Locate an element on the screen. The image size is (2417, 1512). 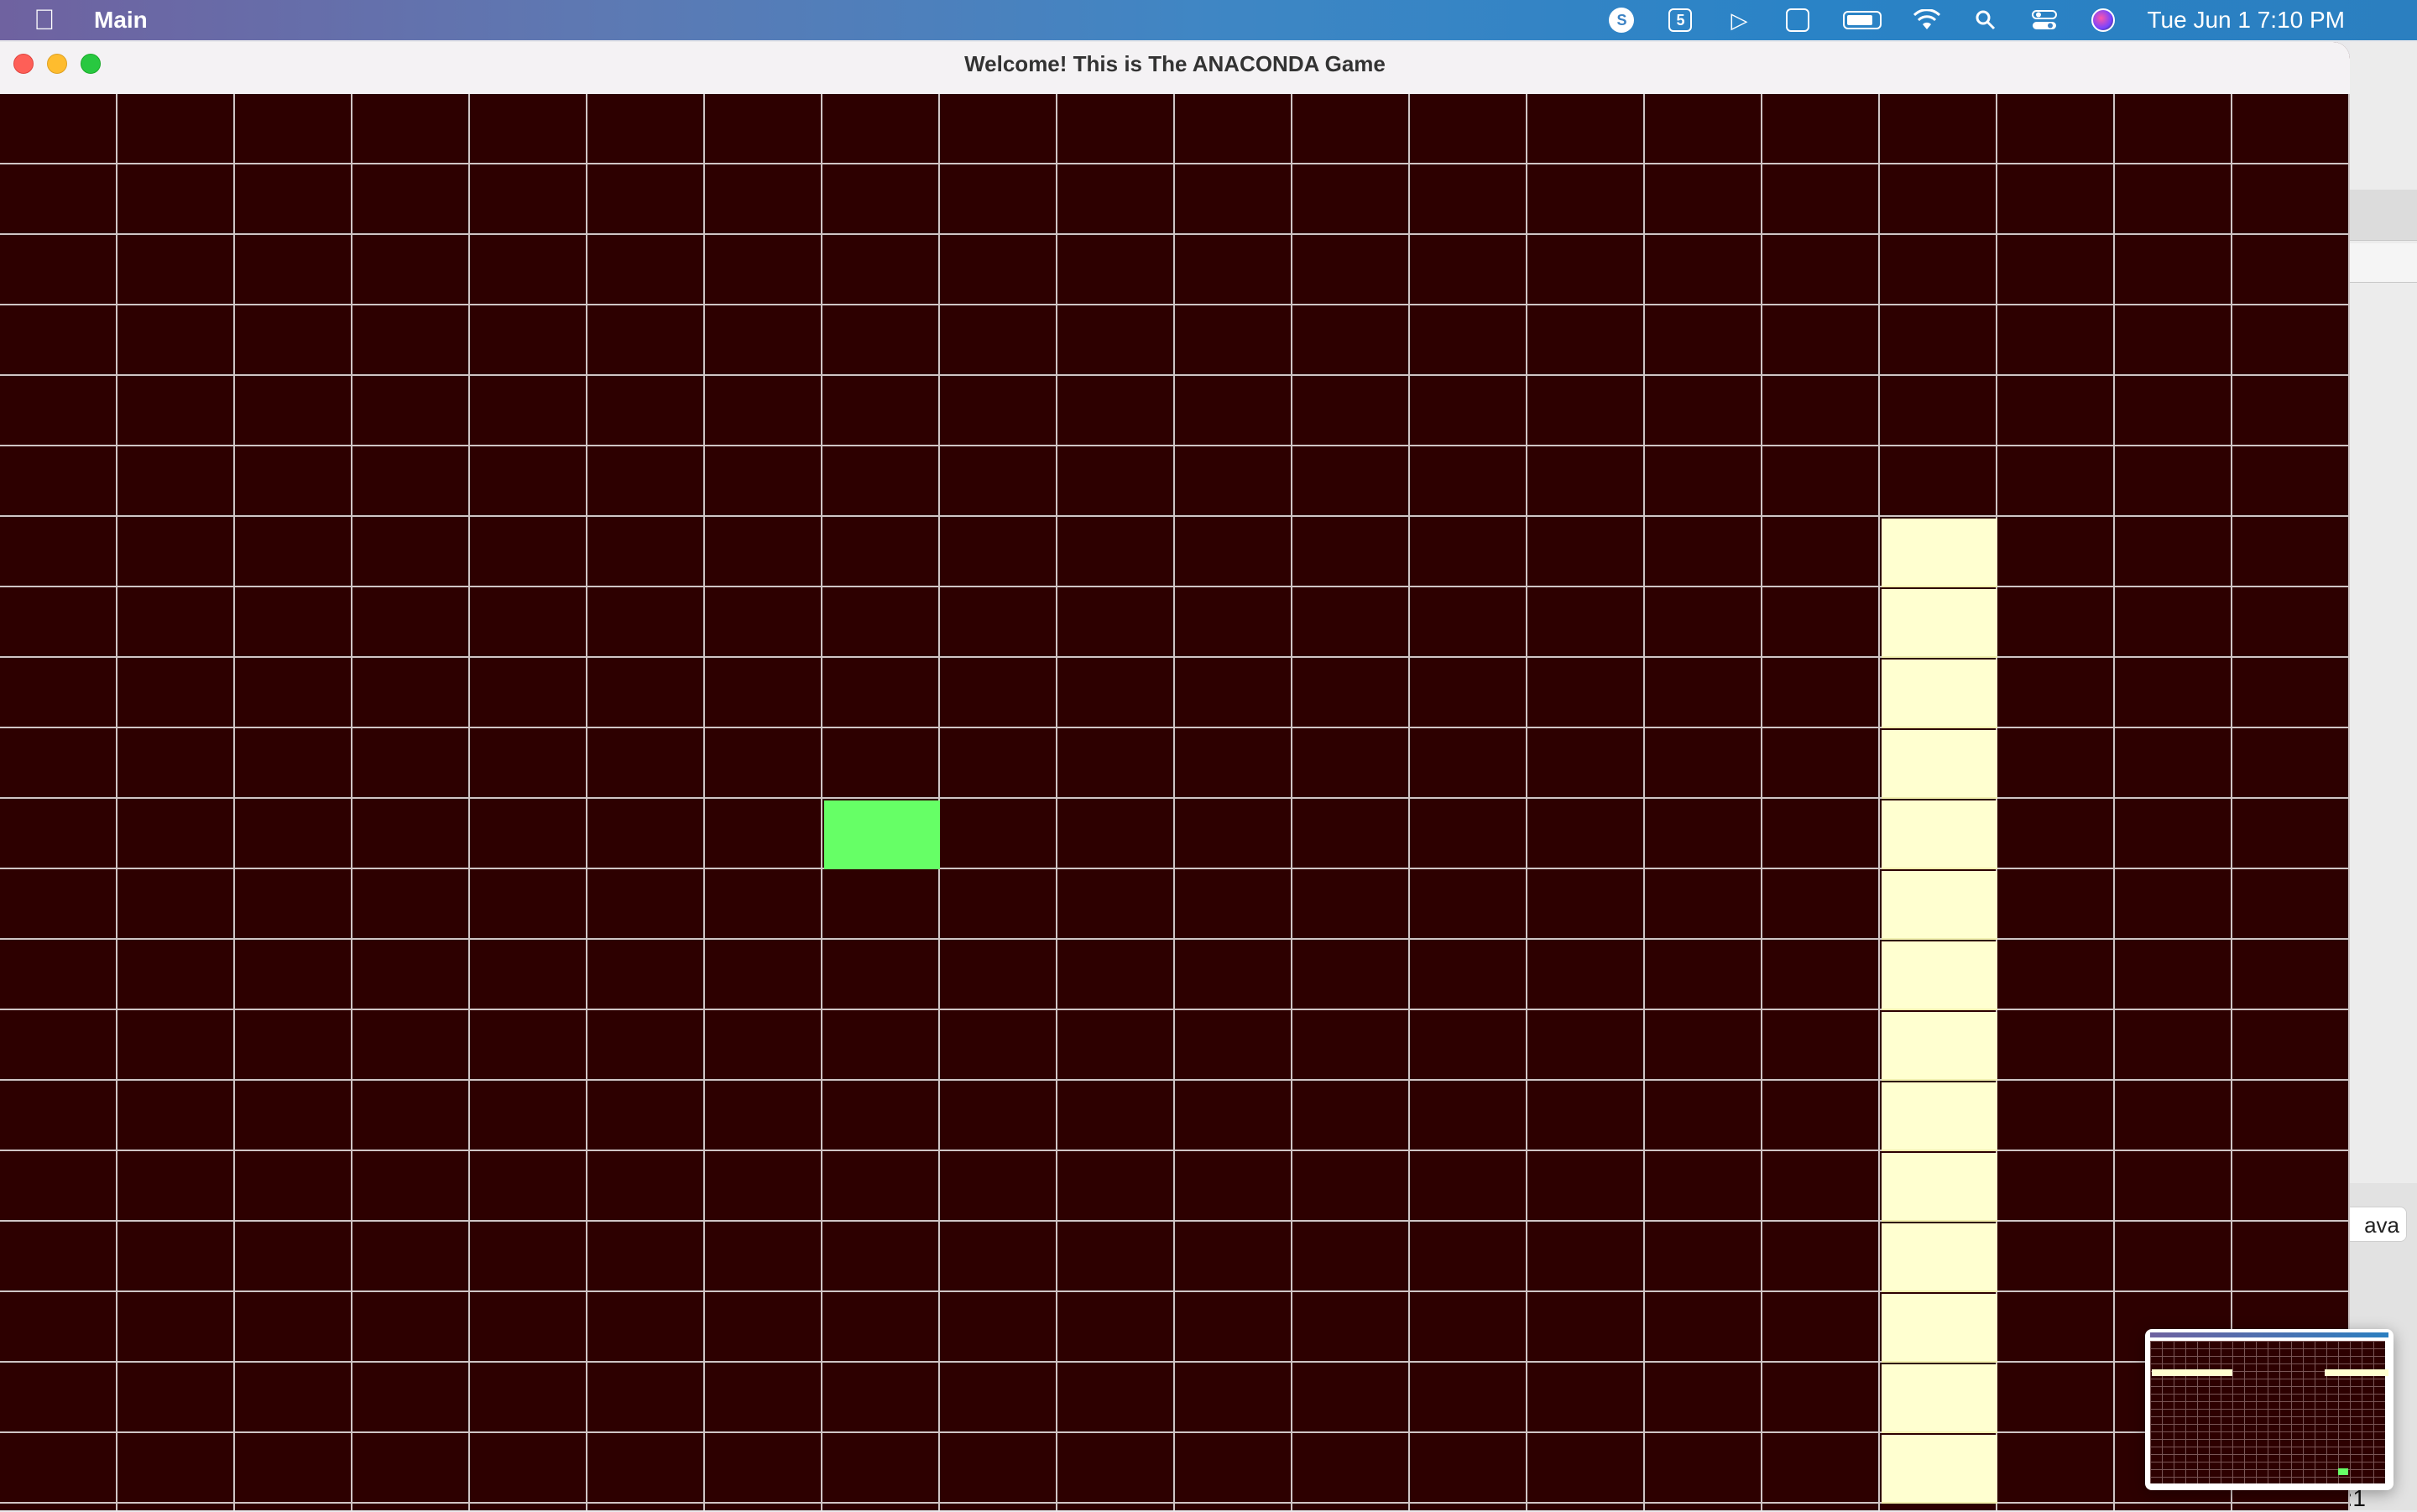
window-title: Welcome! This is The ANACONDA Game is located at coordinates (1175, 64).